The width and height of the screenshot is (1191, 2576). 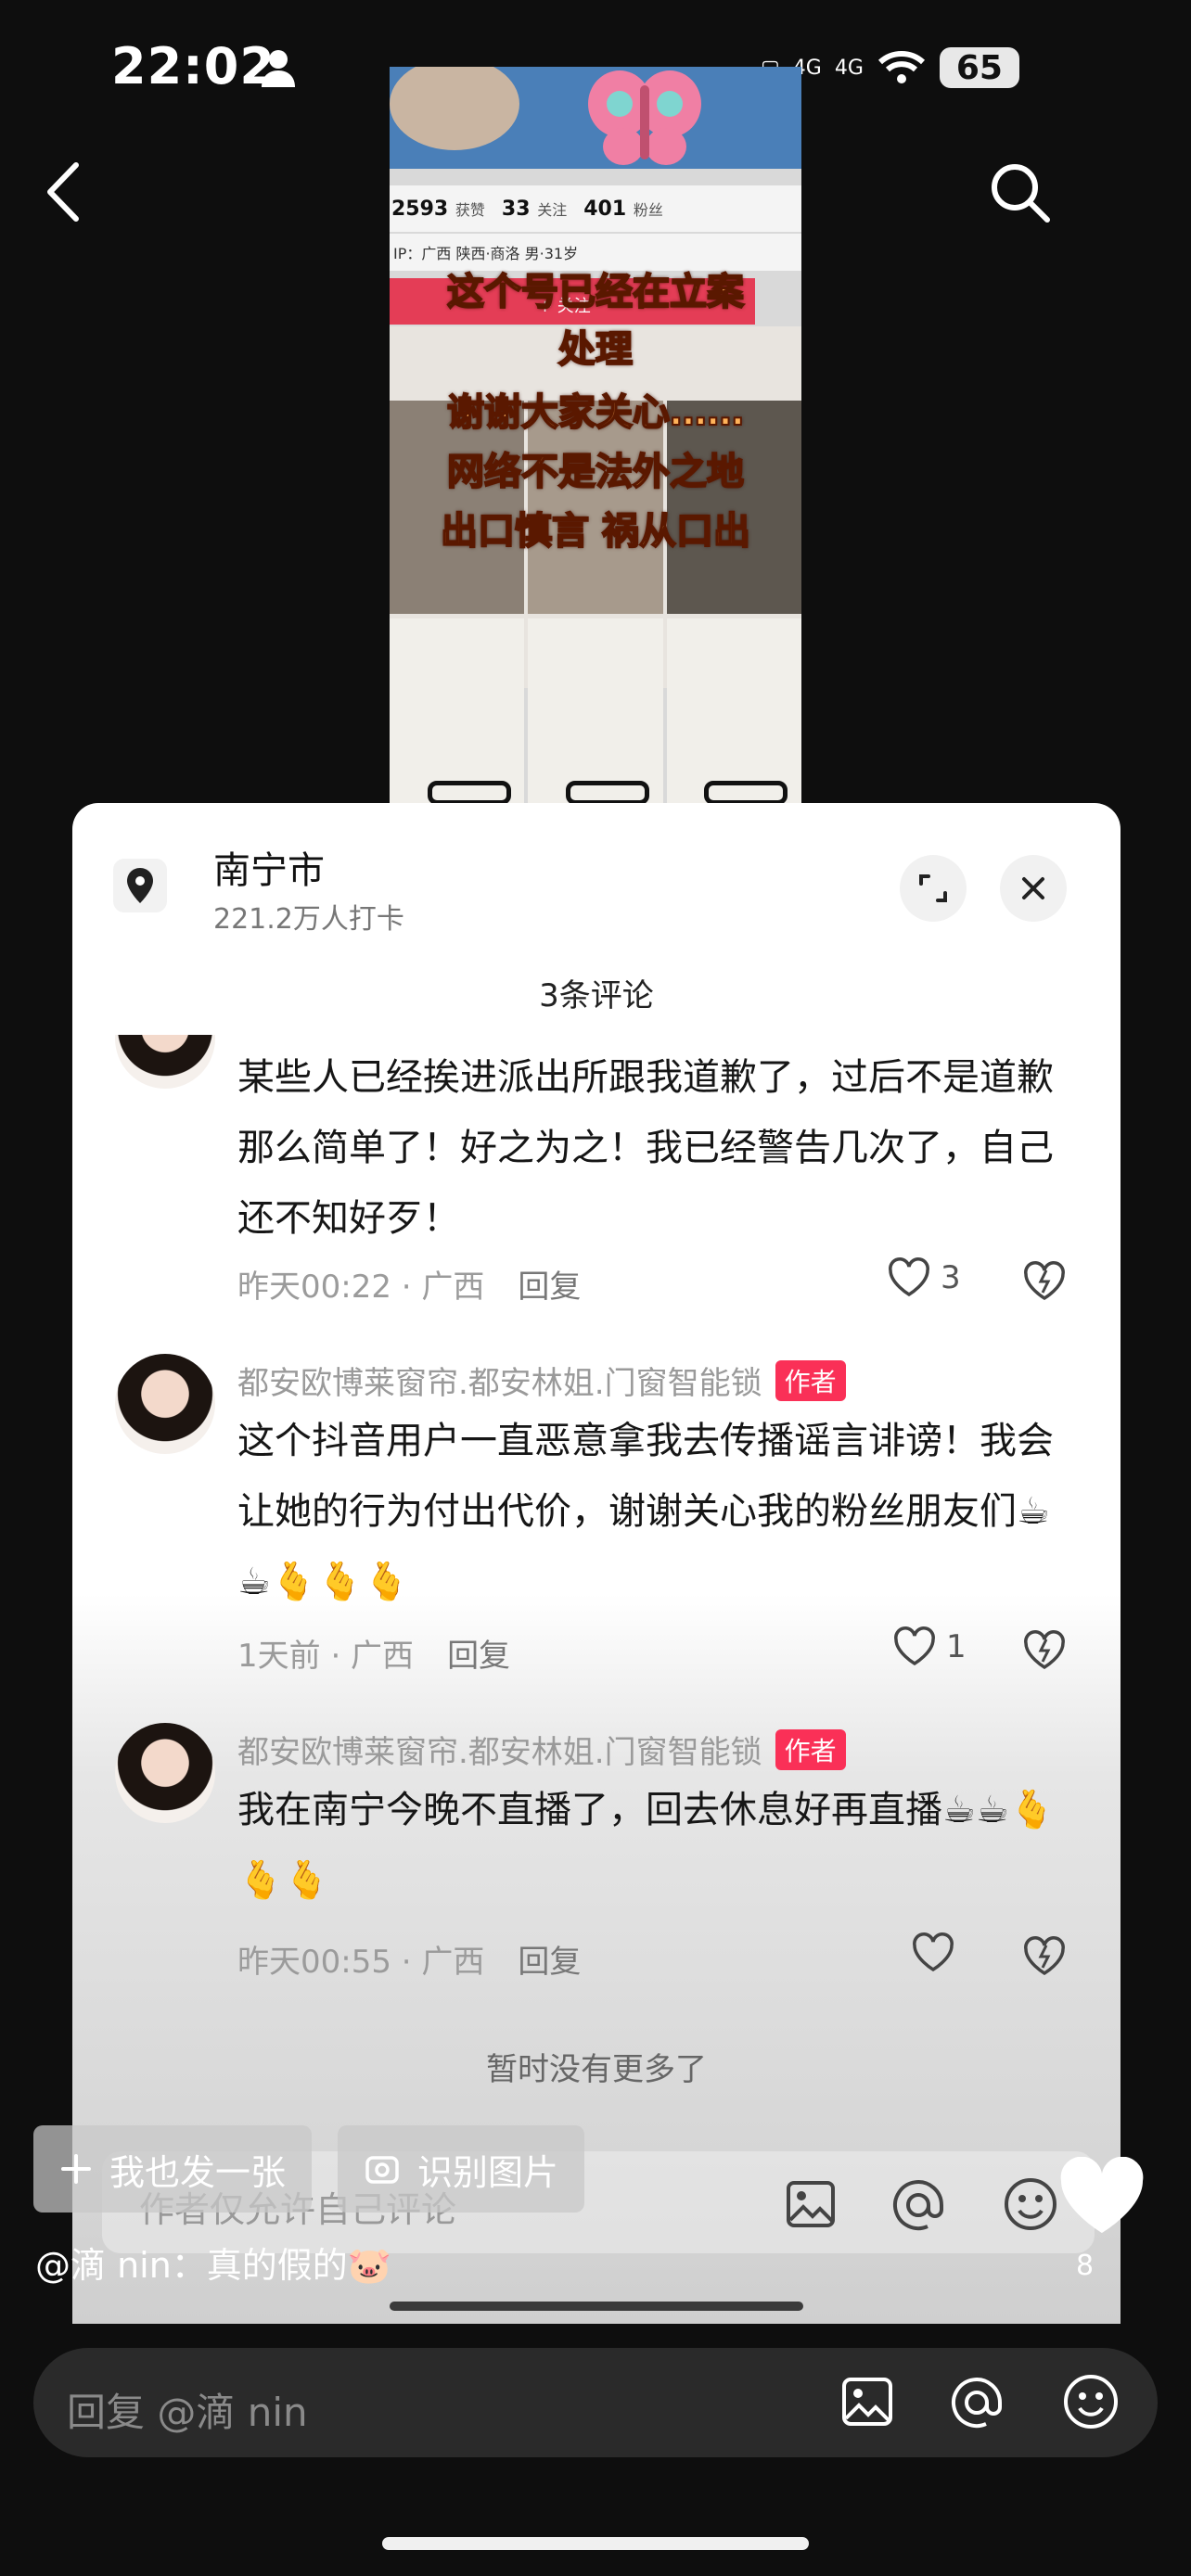 What do you see at coordinates (956, 1646) in the screenshot?
I see `like-count: 1` at bounding box center [956, 1646].